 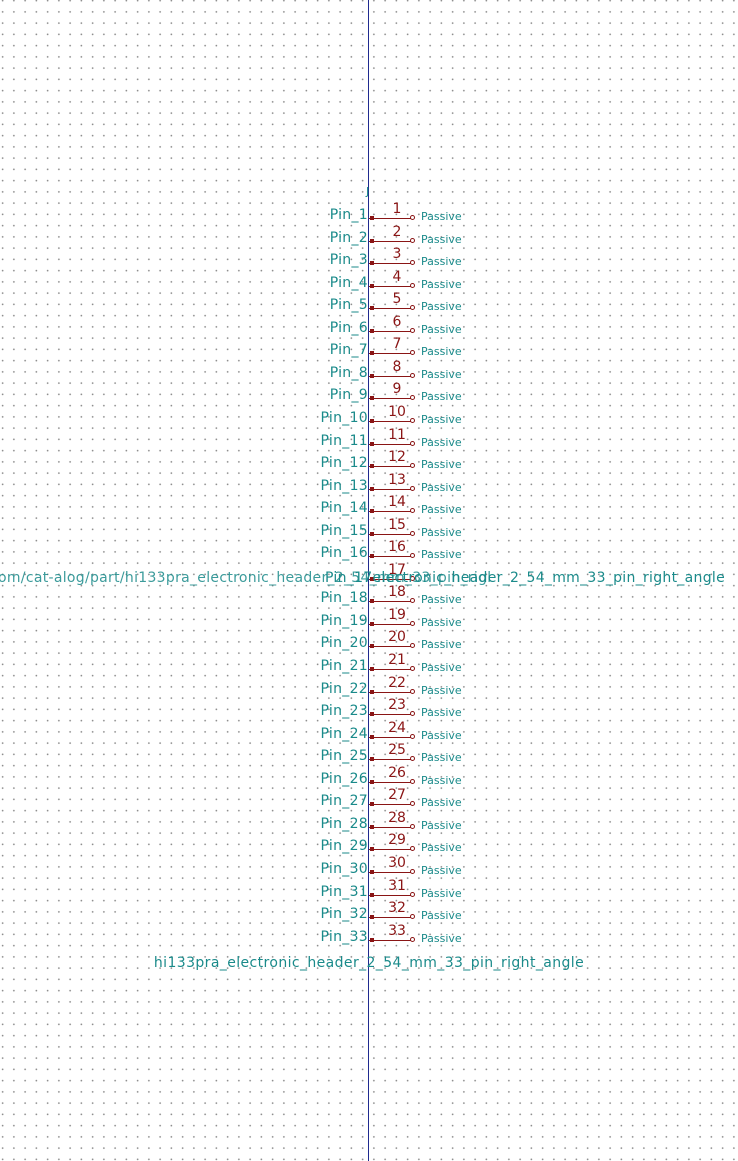 What do you see at coordinates (369, 485) in the screenshot?
I see `pin-13: Pin_13 13 Passive` at bounding box center [369, 485].